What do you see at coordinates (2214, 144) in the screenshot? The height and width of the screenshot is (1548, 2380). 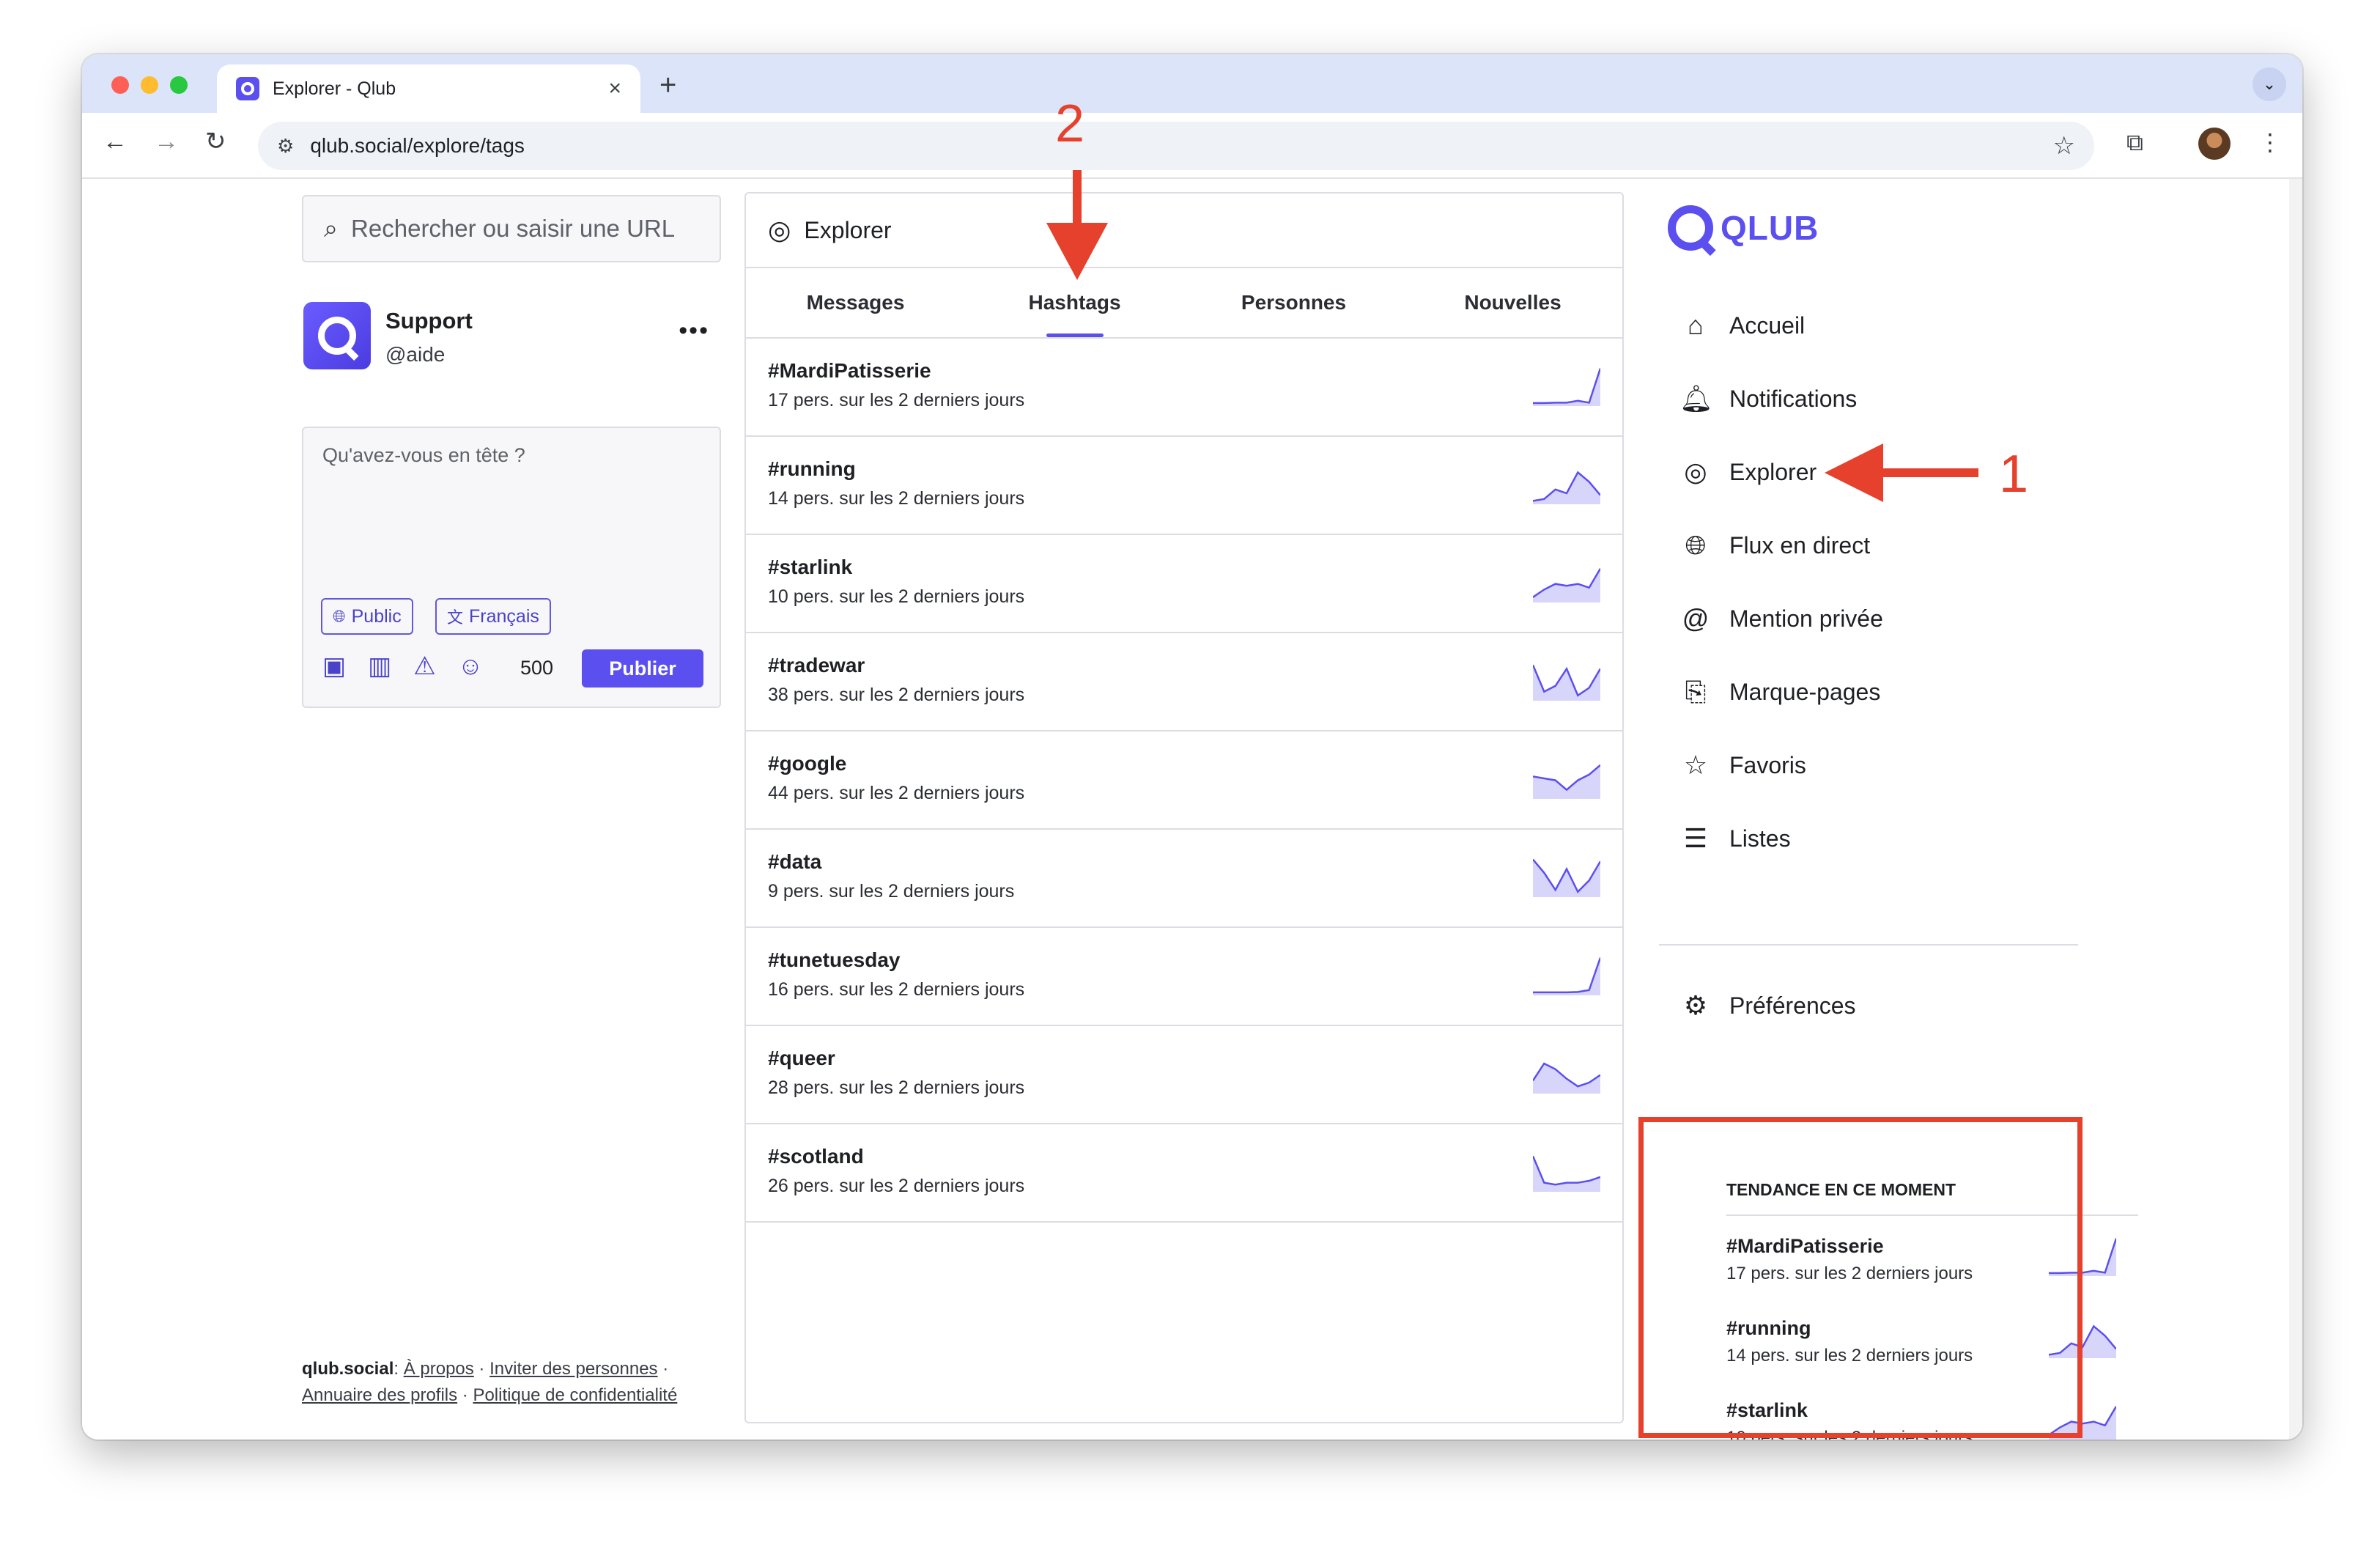 I see `profile-avatar` at bounding box center [2214, 144].